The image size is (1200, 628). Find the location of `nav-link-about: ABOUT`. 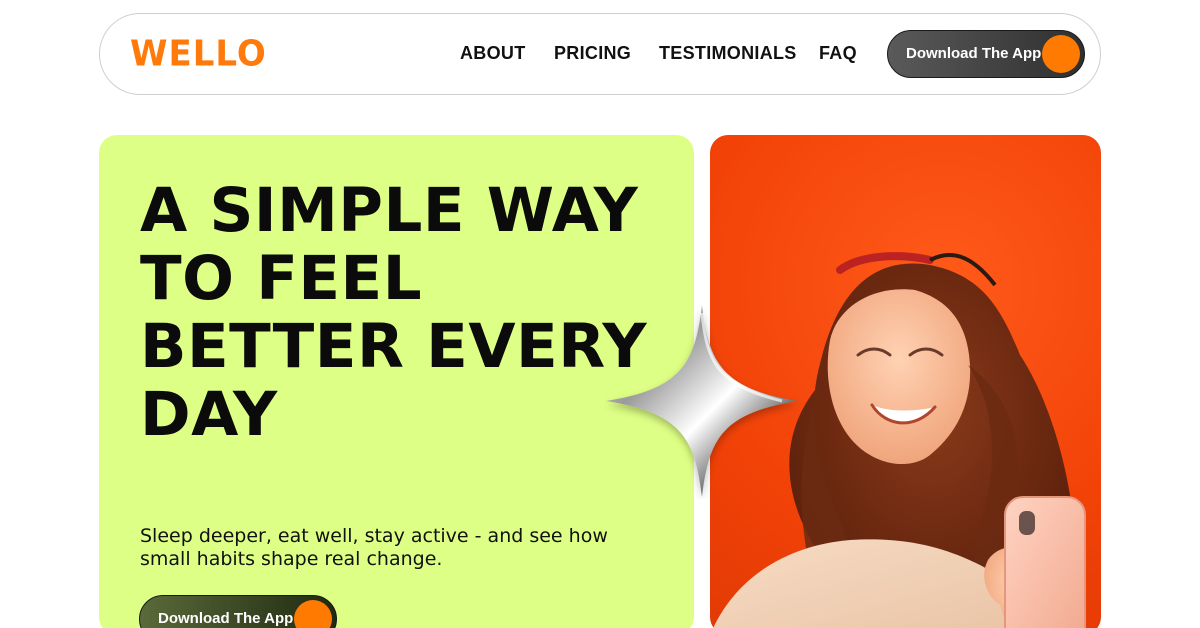

nav-link-about: ABOUT is located at coordinates (493, 53).